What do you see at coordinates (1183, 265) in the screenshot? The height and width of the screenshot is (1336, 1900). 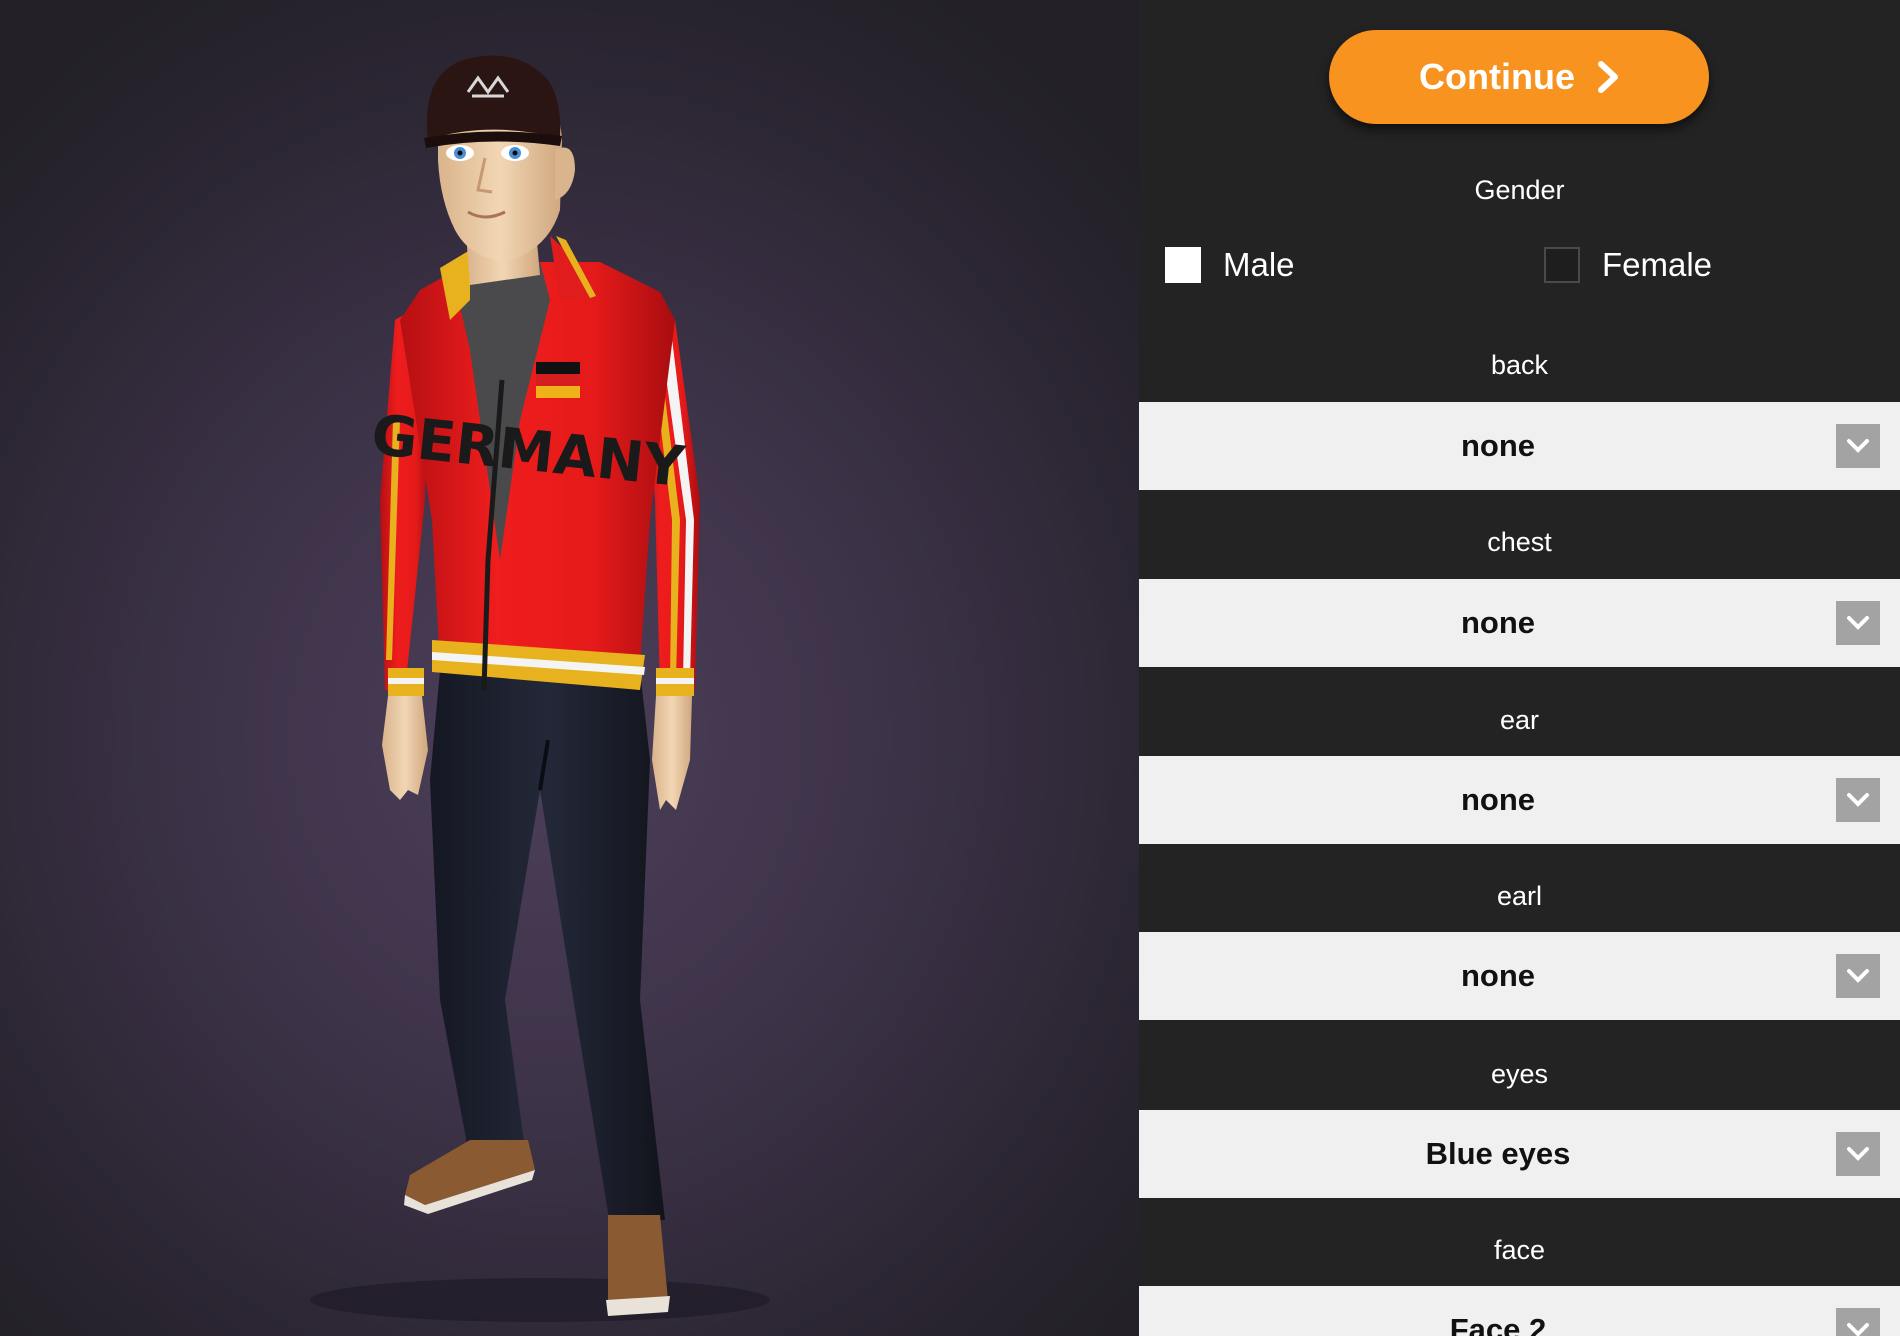 I see `male-checkbox` at bounding box center [1183, 265].